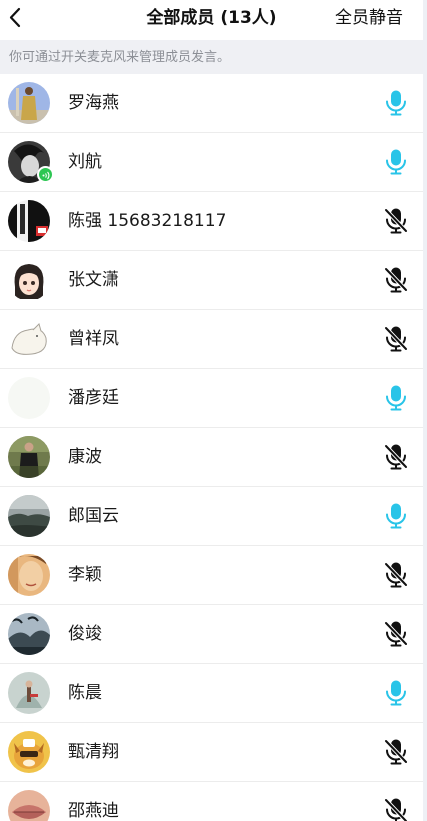 The height and width of the screenshot is (821, 427). I want to click on member-row: 郎国云, so click(211, 516).